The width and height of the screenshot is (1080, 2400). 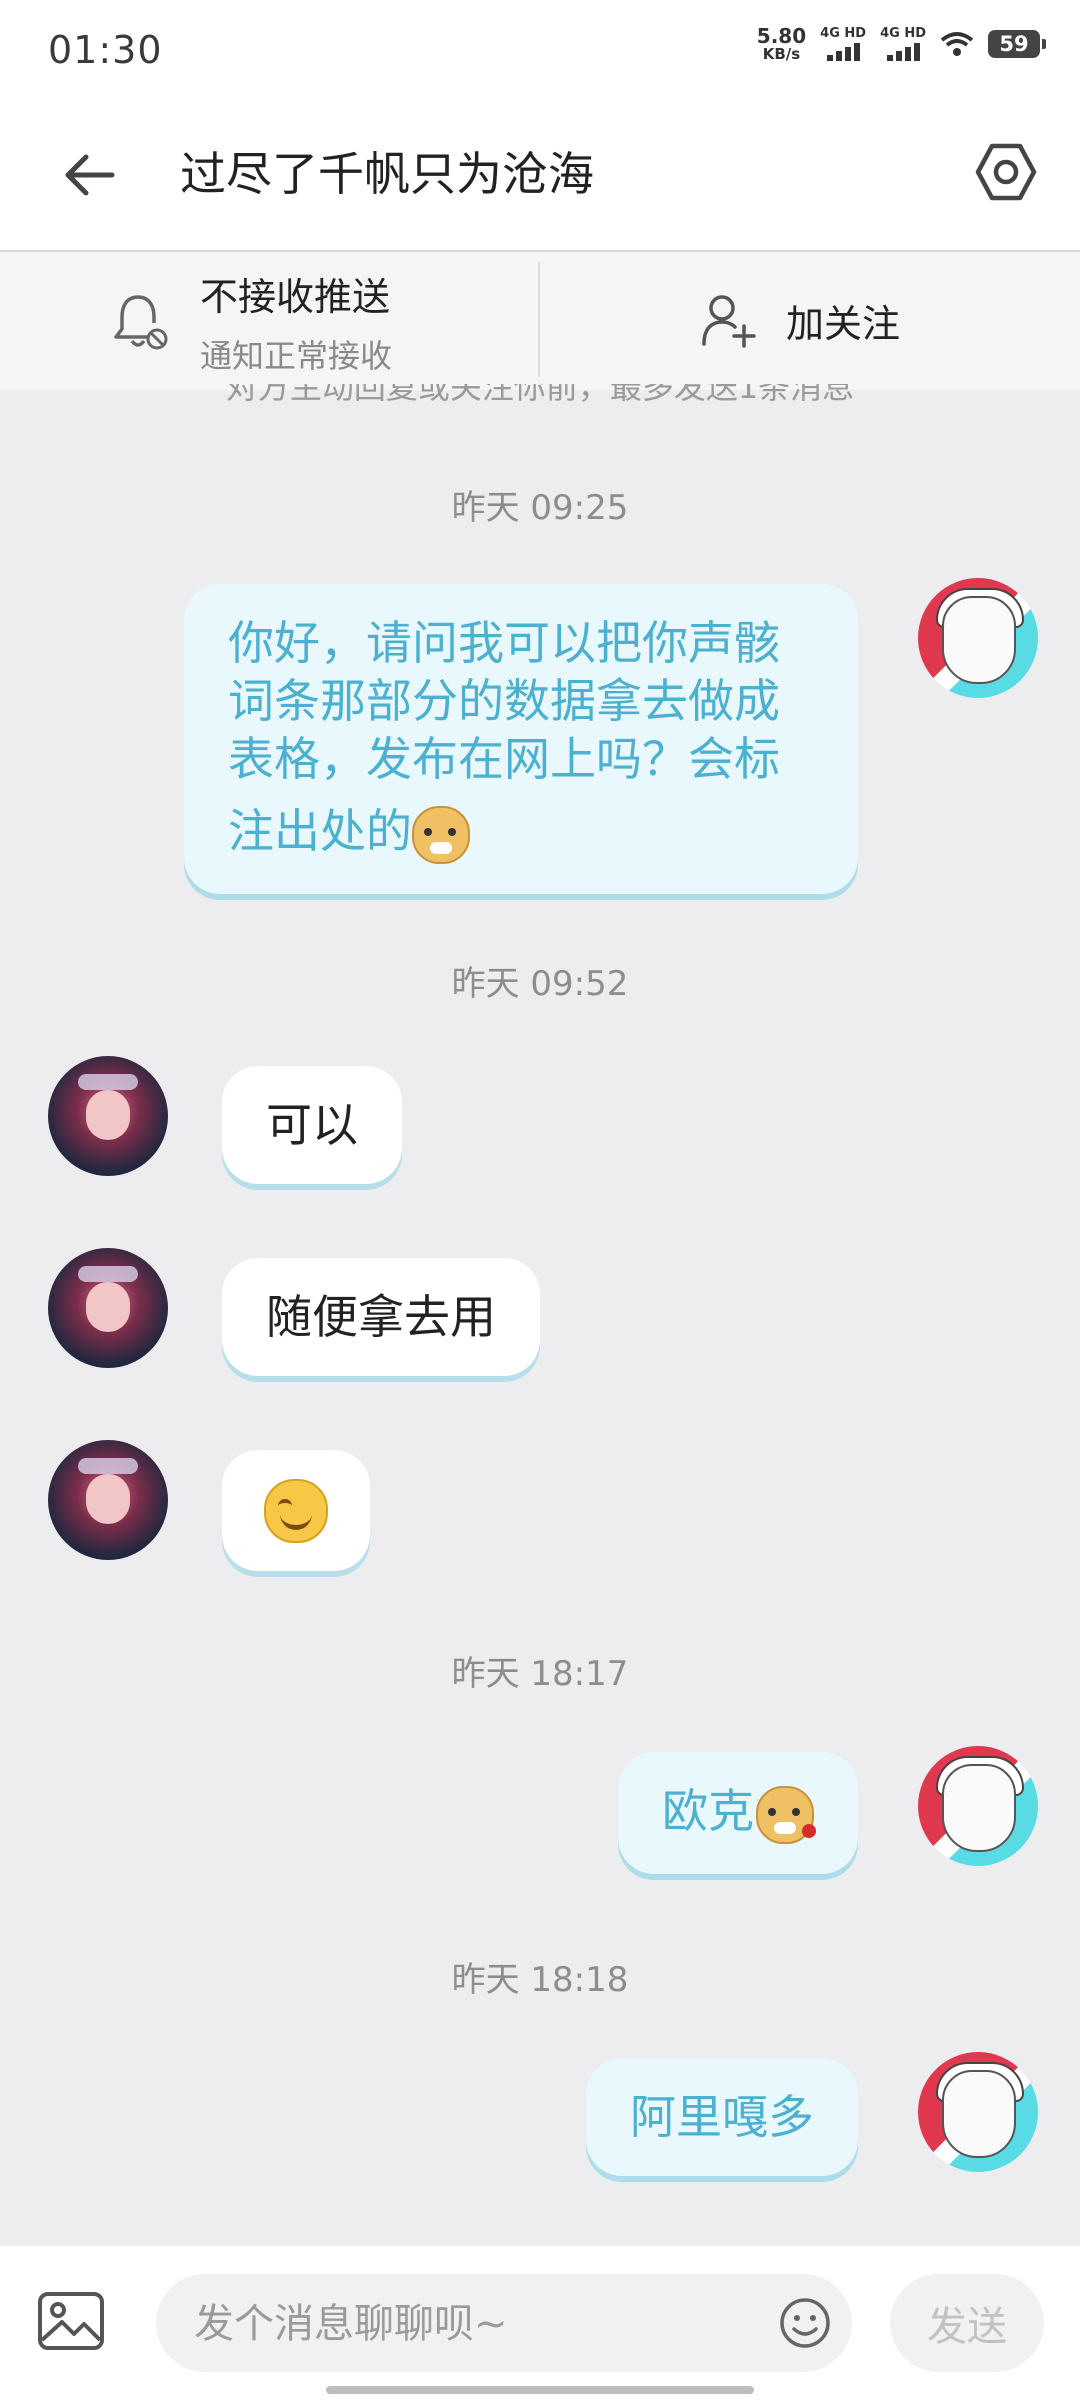 I want to click on mute-push-toggle: 不接收推送 通知正常接收, so click(x=252, y=321).